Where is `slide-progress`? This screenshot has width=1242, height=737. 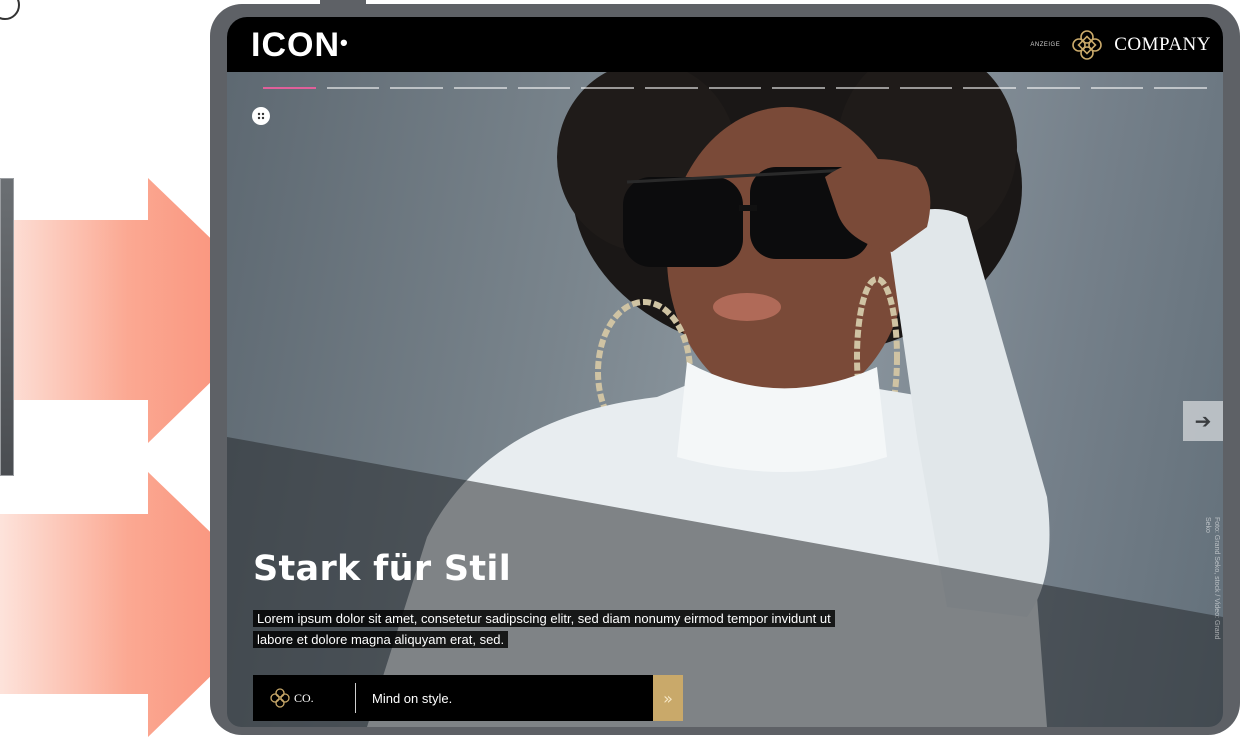
slide-progress is located at coordinates (735, 88).